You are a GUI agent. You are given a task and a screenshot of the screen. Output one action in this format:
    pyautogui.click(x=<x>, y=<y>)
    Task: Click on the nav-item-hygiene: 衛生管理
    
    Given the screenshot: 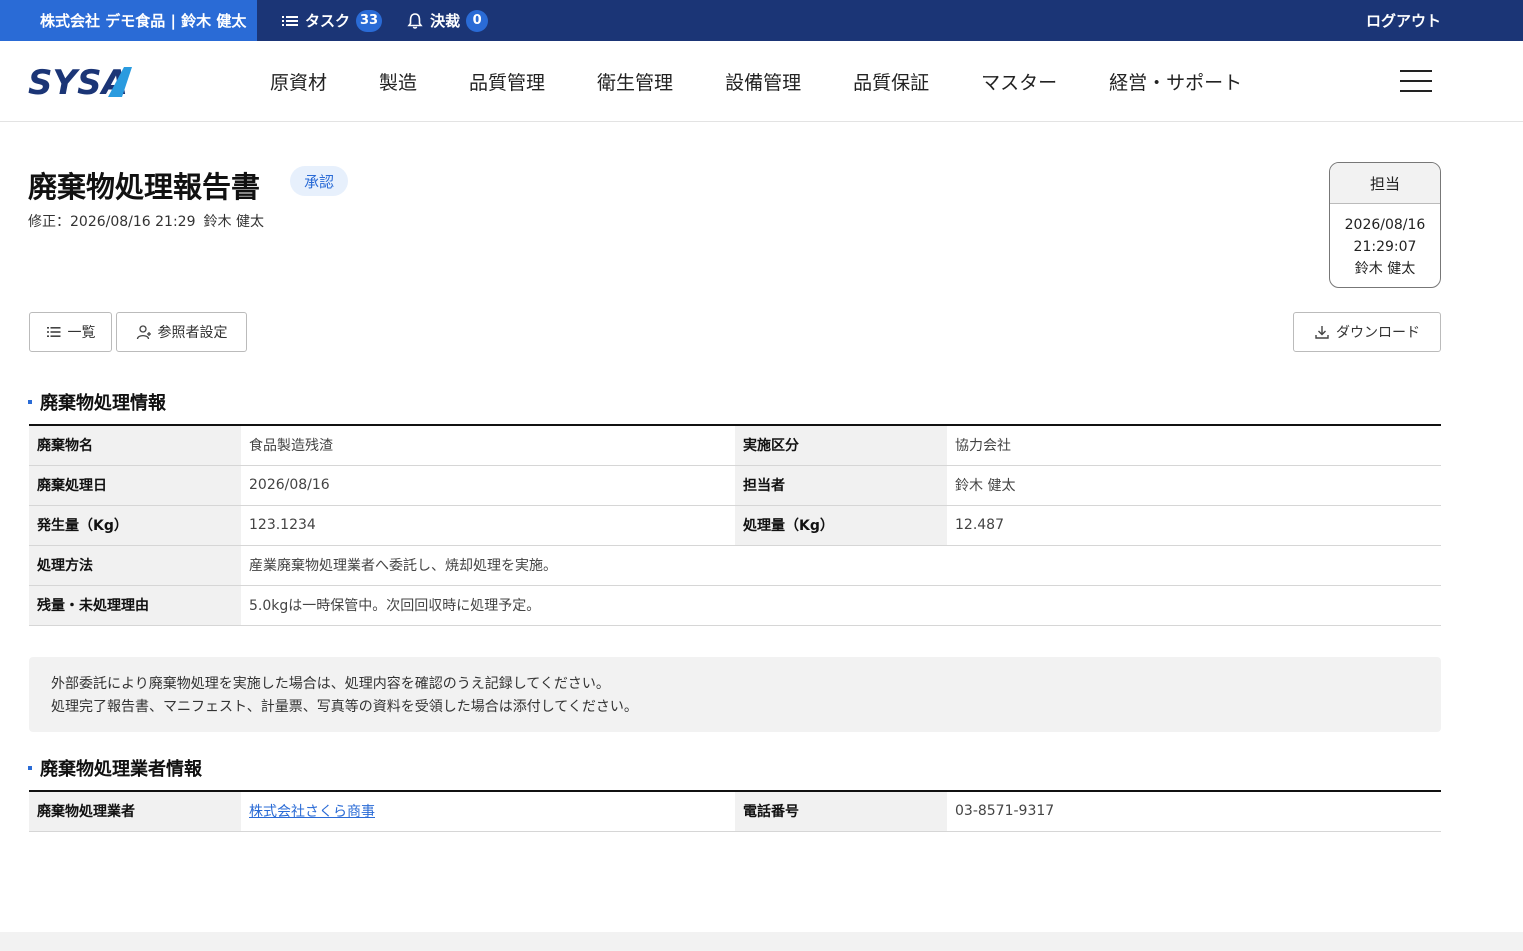 What is the action you would take?
    pyautogui.click(x=635, y=81)
    